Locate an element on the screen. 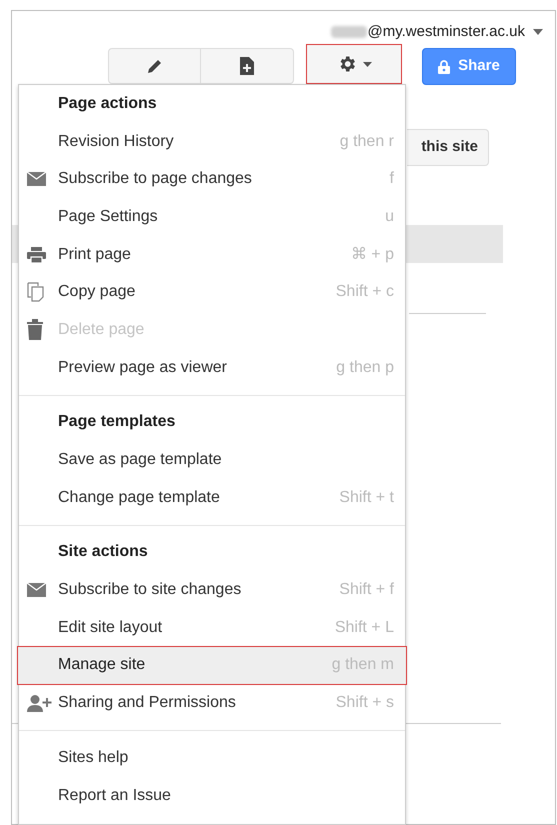  trash-icon is located at coordinates (35, 329).